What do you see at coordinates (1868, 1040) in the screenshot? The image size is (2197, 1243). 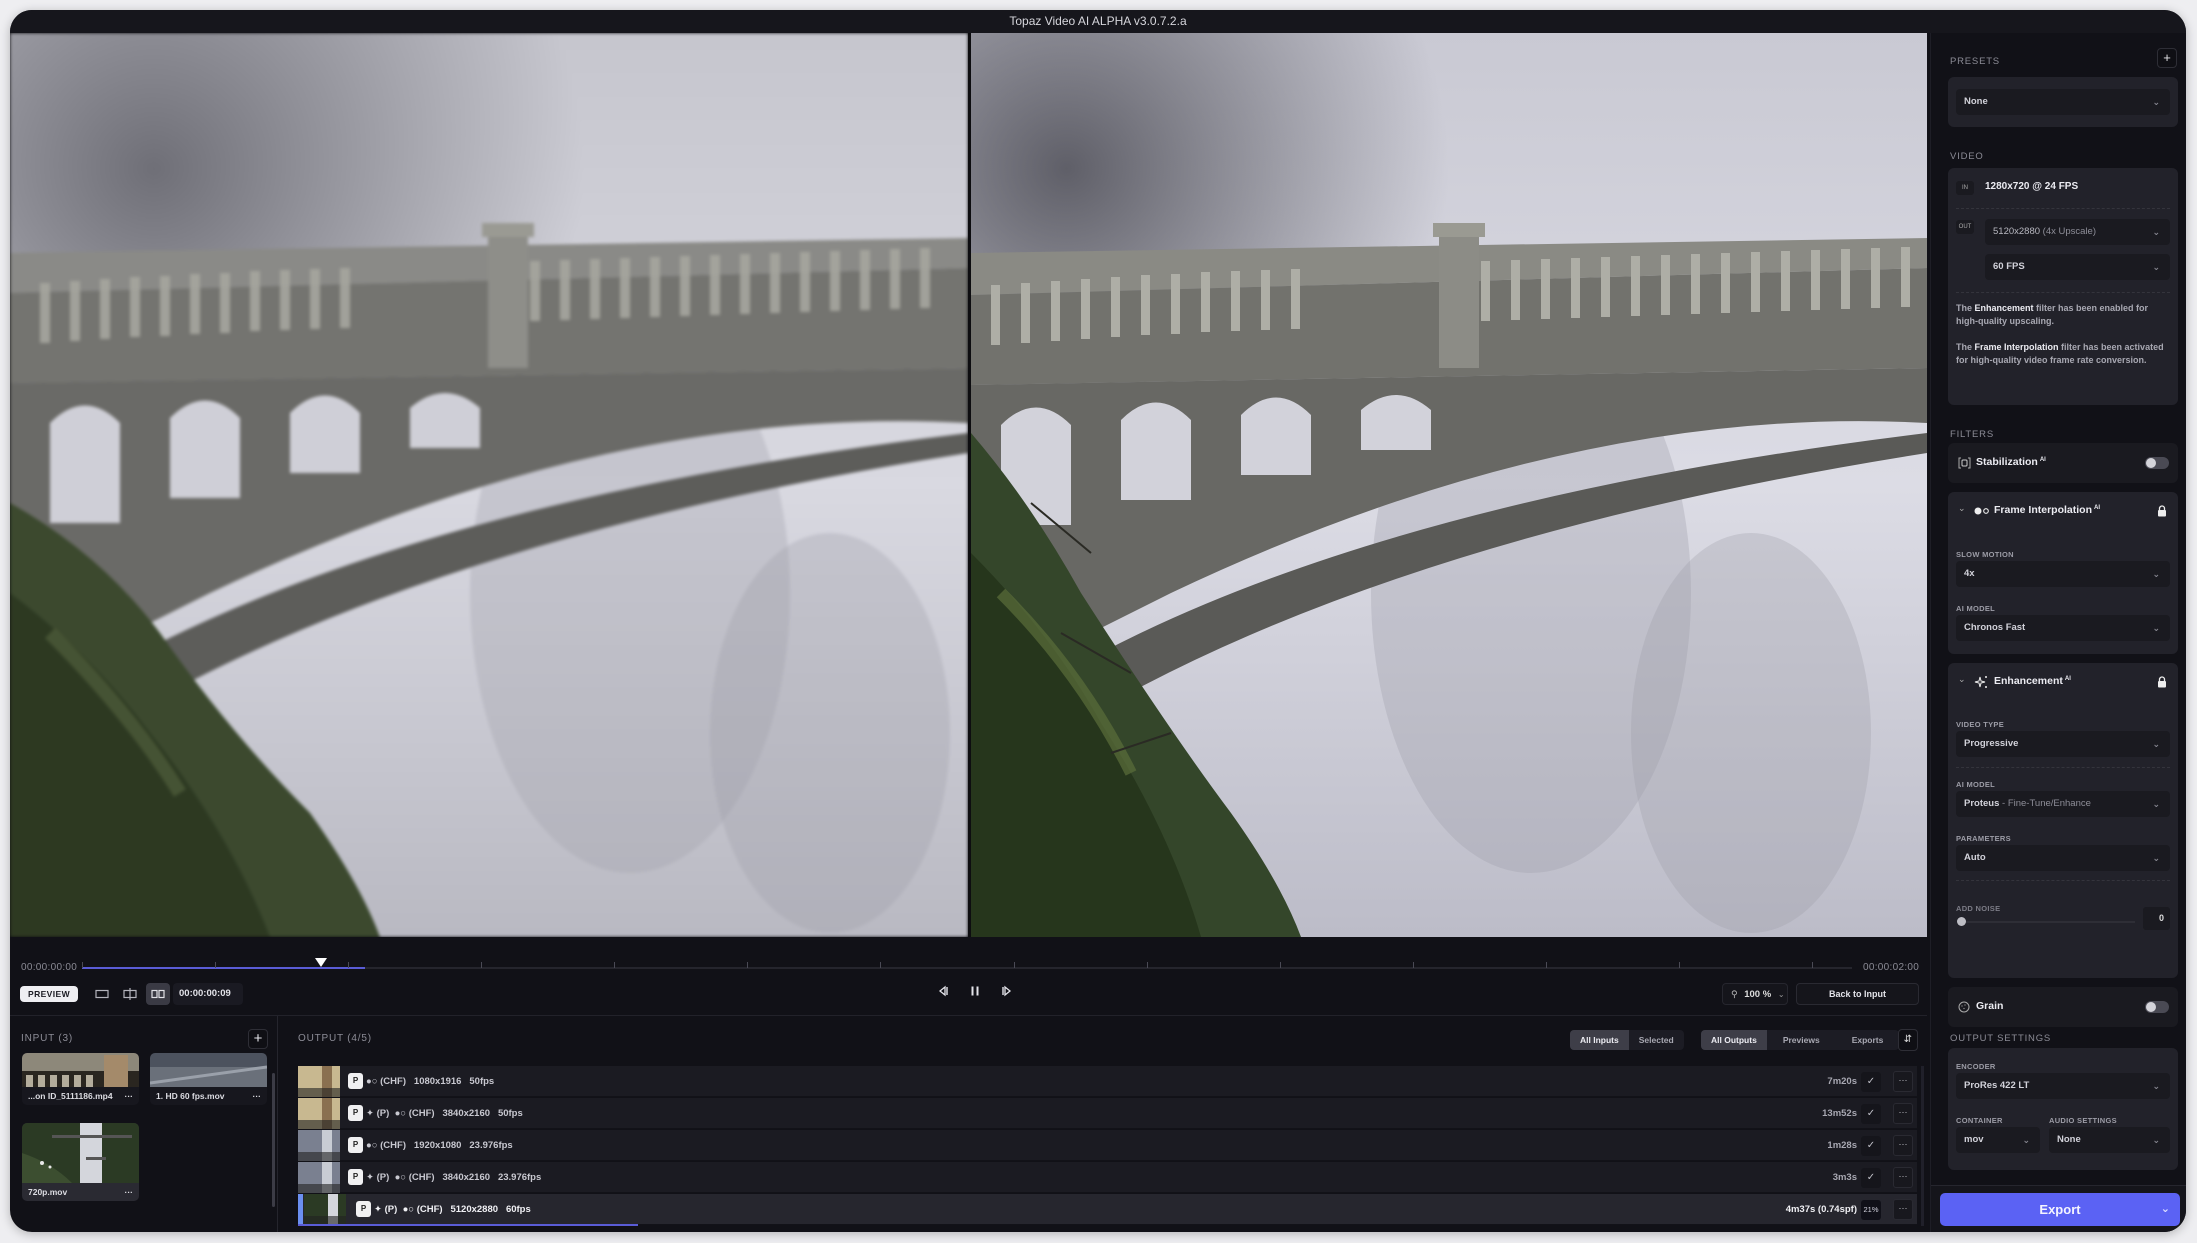 I see `filter-exports: Exports` at bounding box center [1868, 1040].